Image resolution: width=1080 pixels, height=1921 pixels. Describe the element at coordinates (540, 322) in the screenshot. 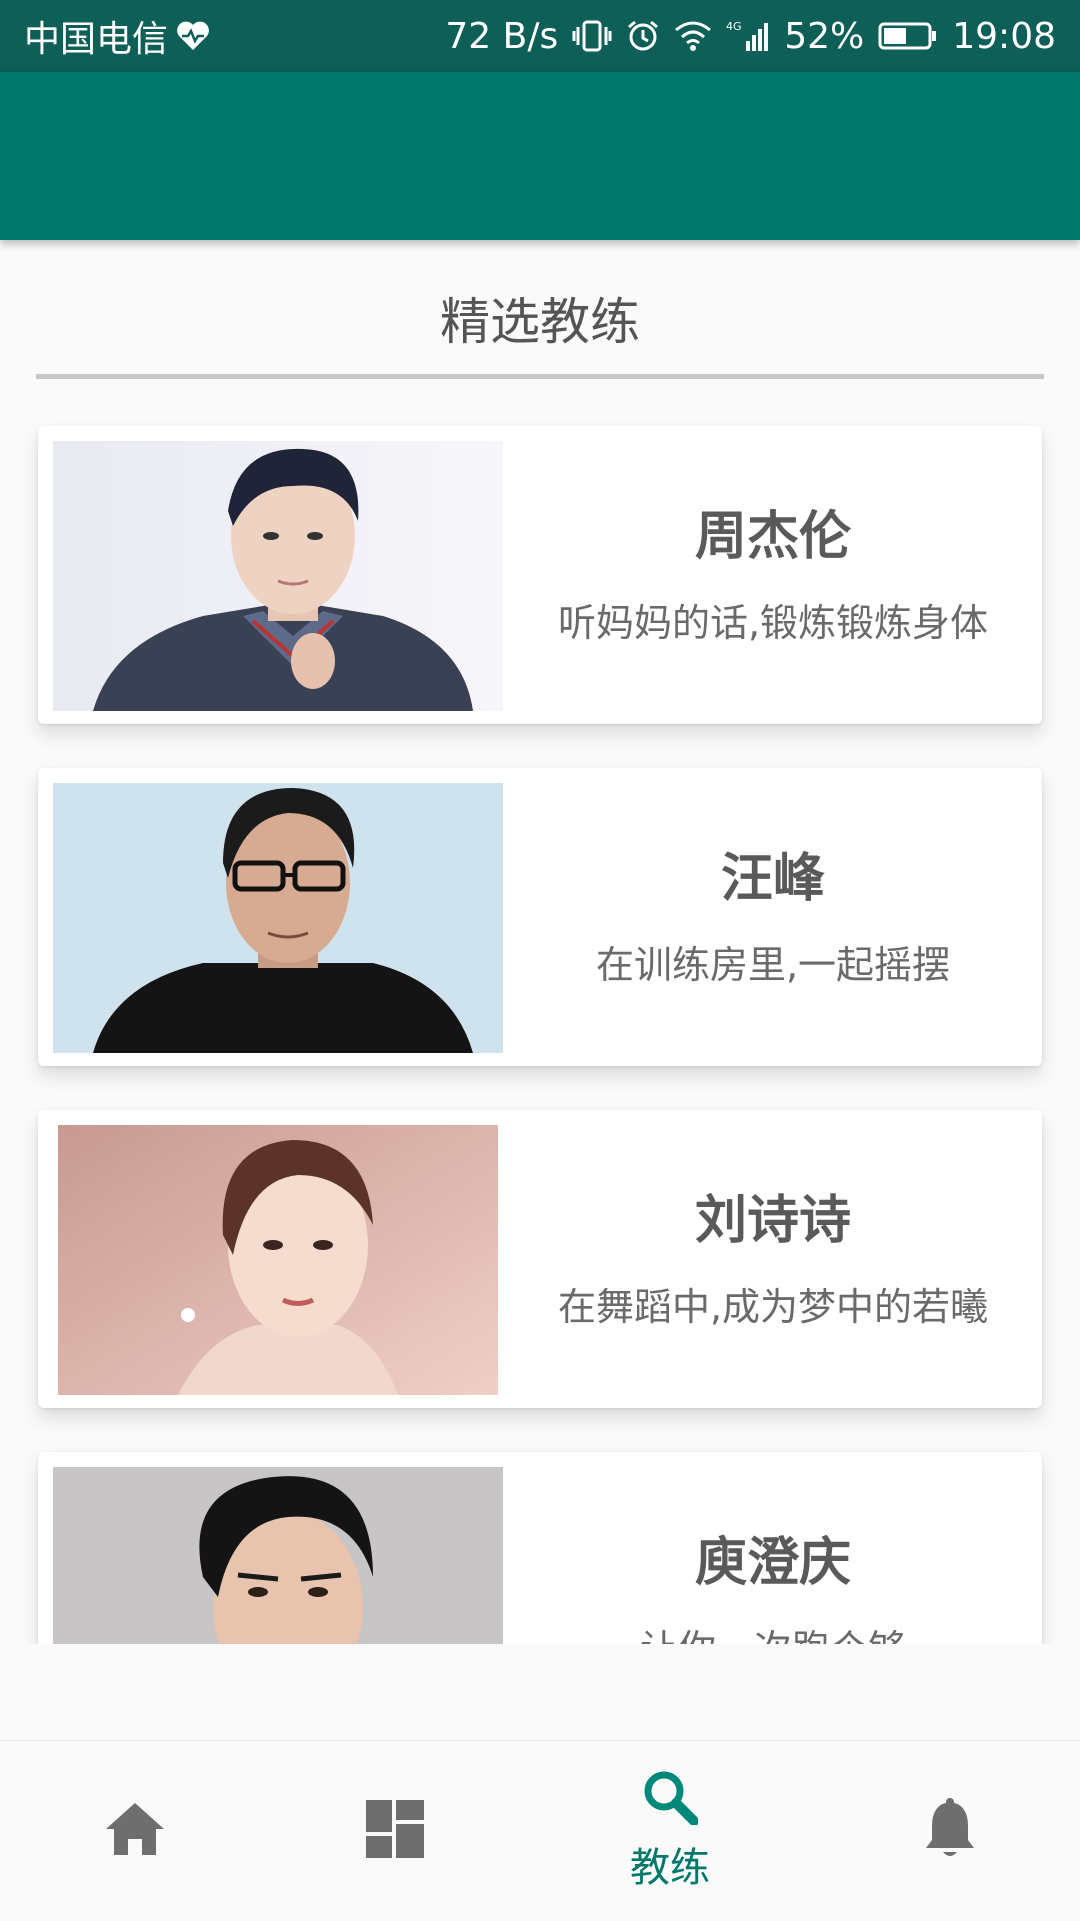

I see `section-title: 精选教练` at that location.